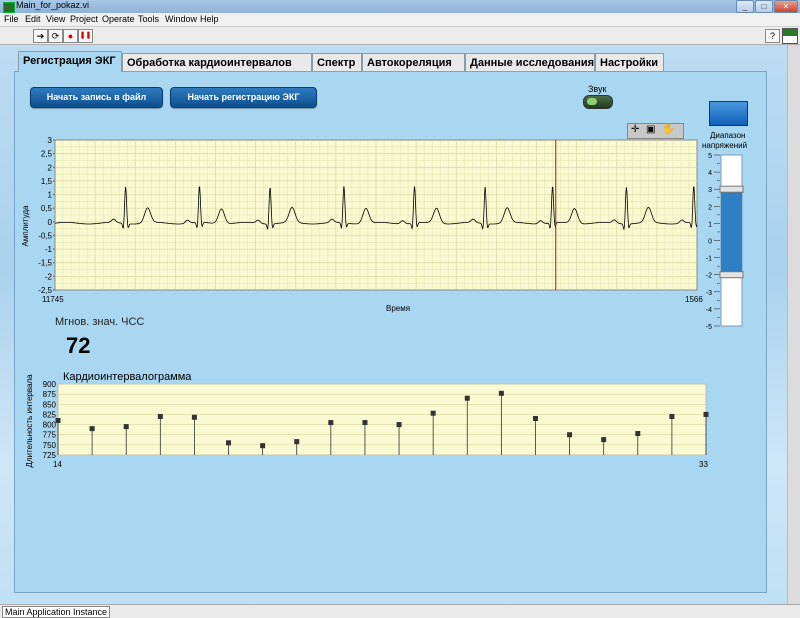  I want to click on cardio-ytick: 725, so click(50, 455).